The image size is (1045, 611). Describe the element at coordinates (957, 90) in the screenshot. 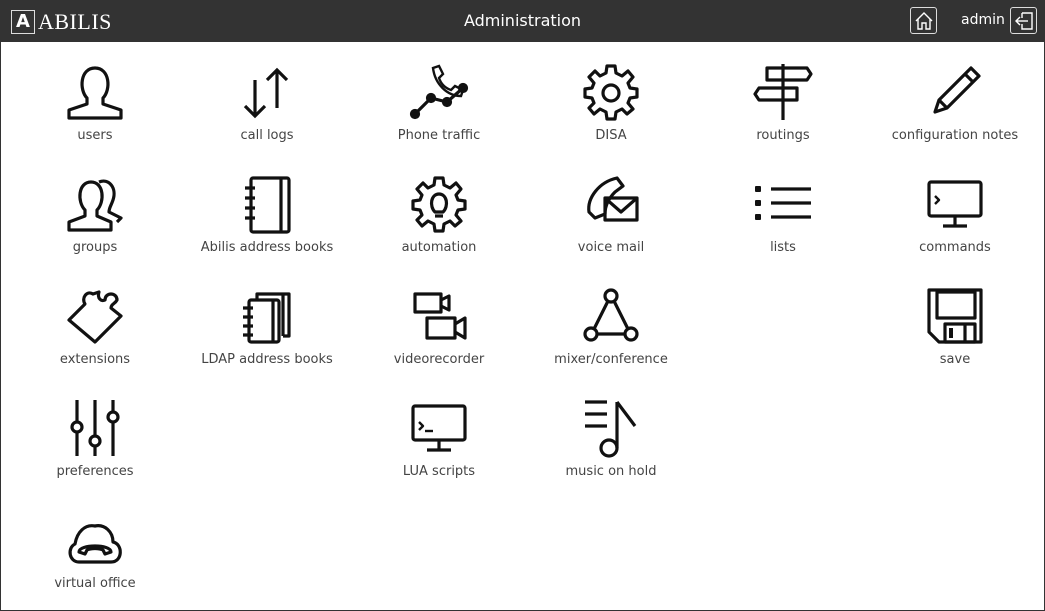

I see `pencil-icon` at that location.